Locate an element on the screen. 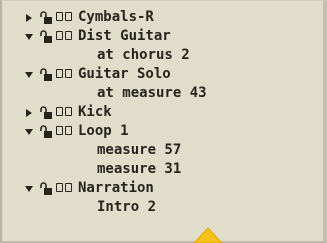 This screenshot has width=327, height=243. region-row: at measure 43 is located at coordinates (162, 93).